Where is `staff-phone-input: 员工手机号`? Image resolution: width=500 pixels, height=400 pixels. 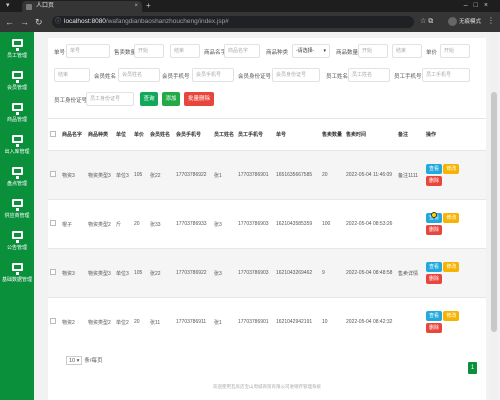
staff-phone-input: 员工手机号 is located at coordinates (446, 75).